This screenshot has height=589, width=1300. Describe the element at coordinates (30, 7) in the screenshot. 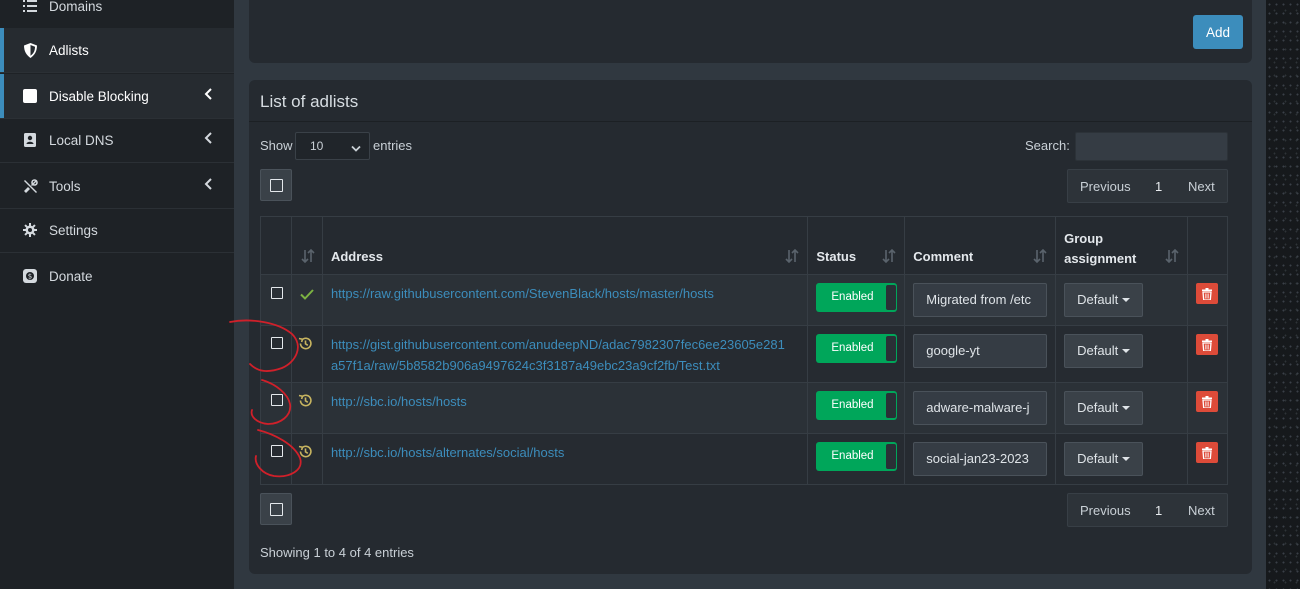

I see `list-icon` at that location.